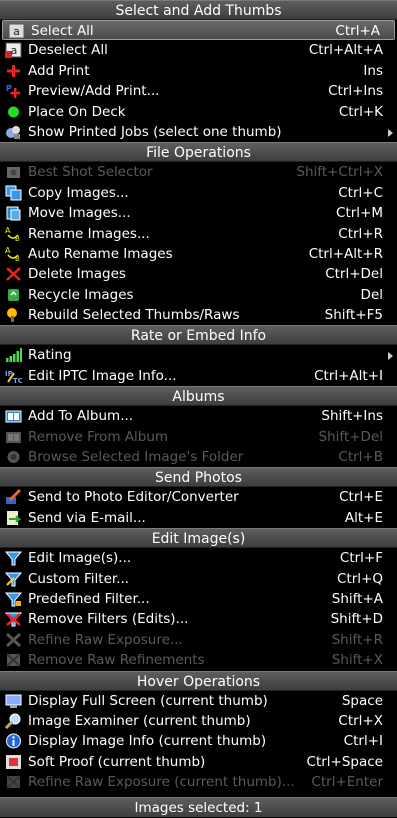  What do you see at coordinates (361, 558) in the screenshot?
I see `menu-item-shortcut: Ctrl+F` at bounding box center [361, 558].